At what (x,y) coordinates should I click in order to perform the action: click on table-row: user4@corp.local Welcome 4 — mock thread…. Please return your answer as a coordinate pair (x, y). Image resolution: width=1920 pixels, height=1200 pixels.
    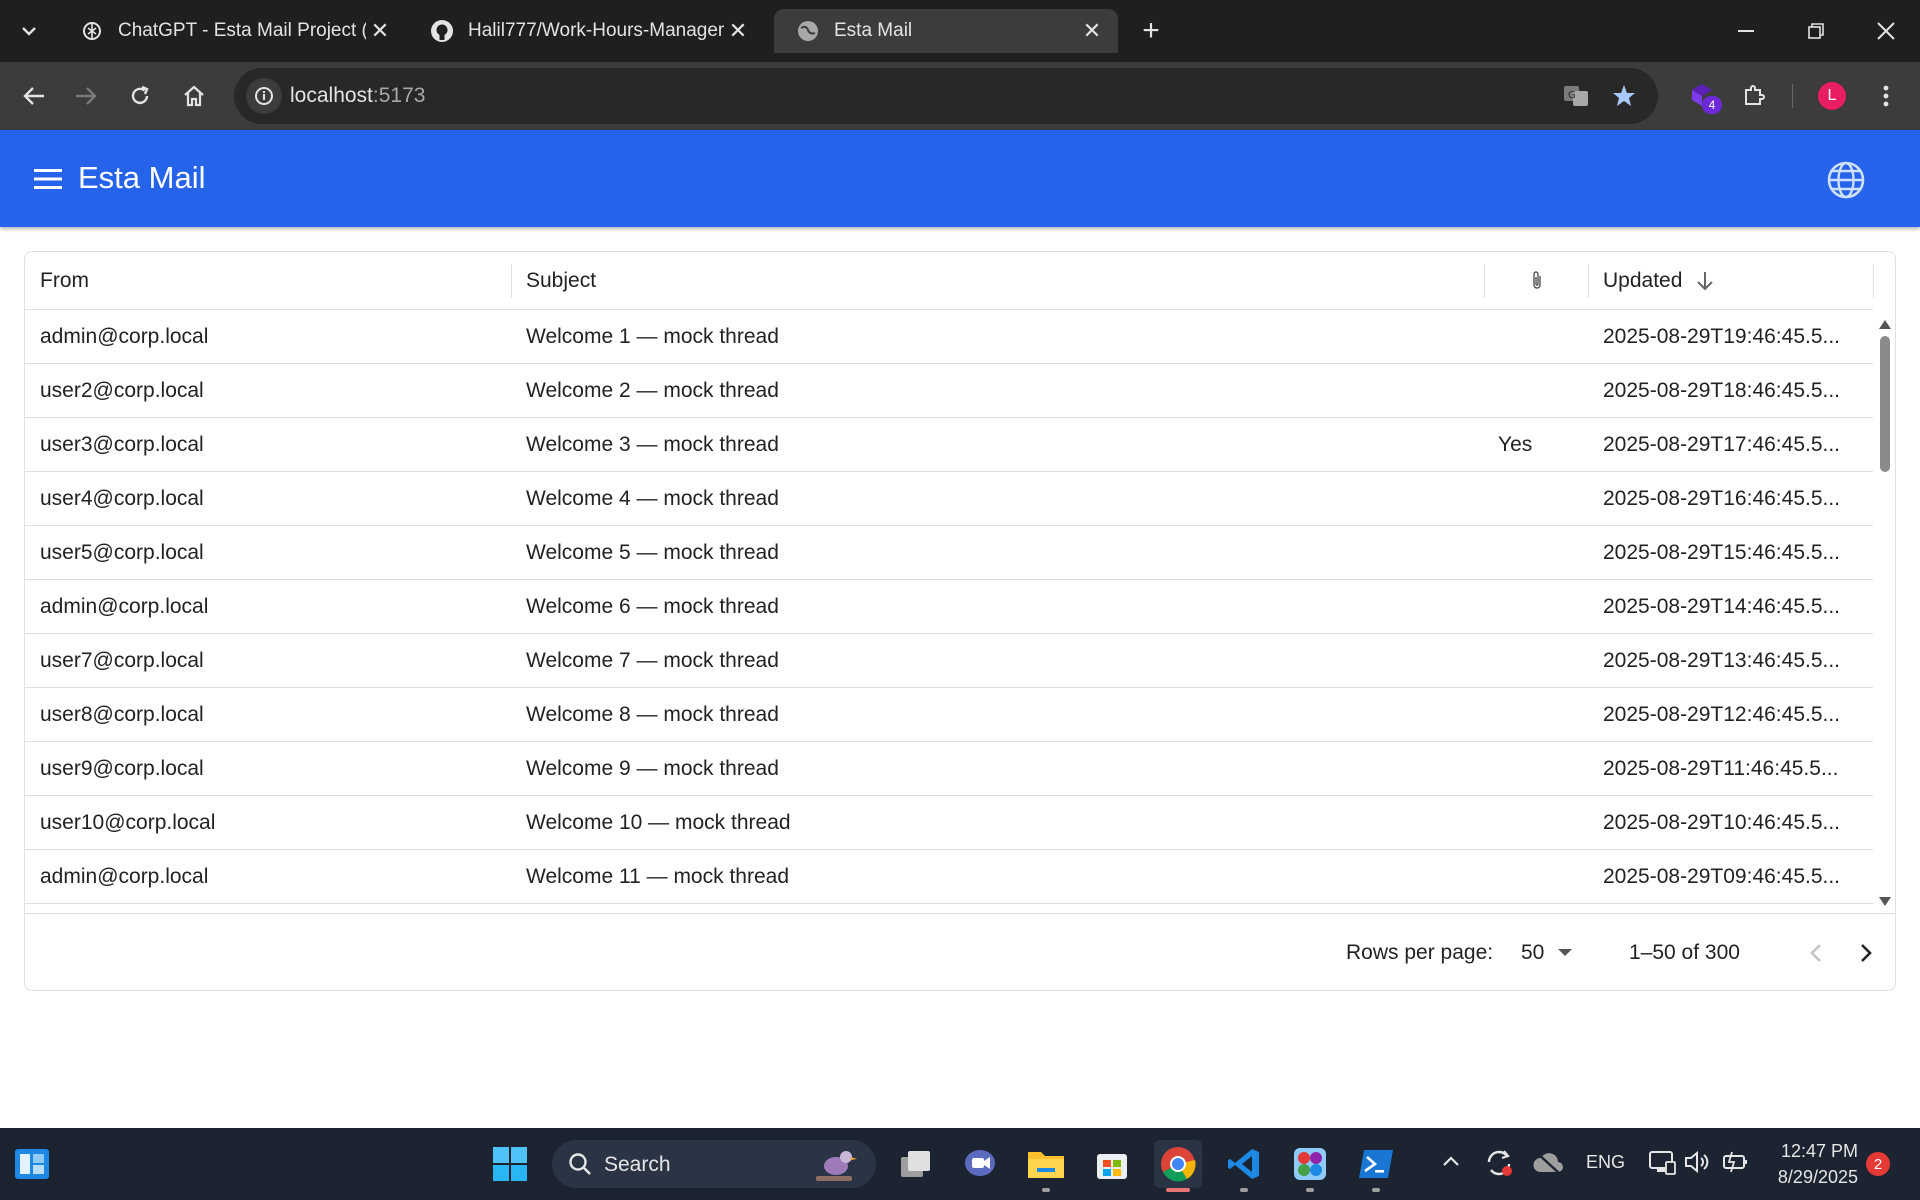
    Looking at the image, I should click on (949, 499).